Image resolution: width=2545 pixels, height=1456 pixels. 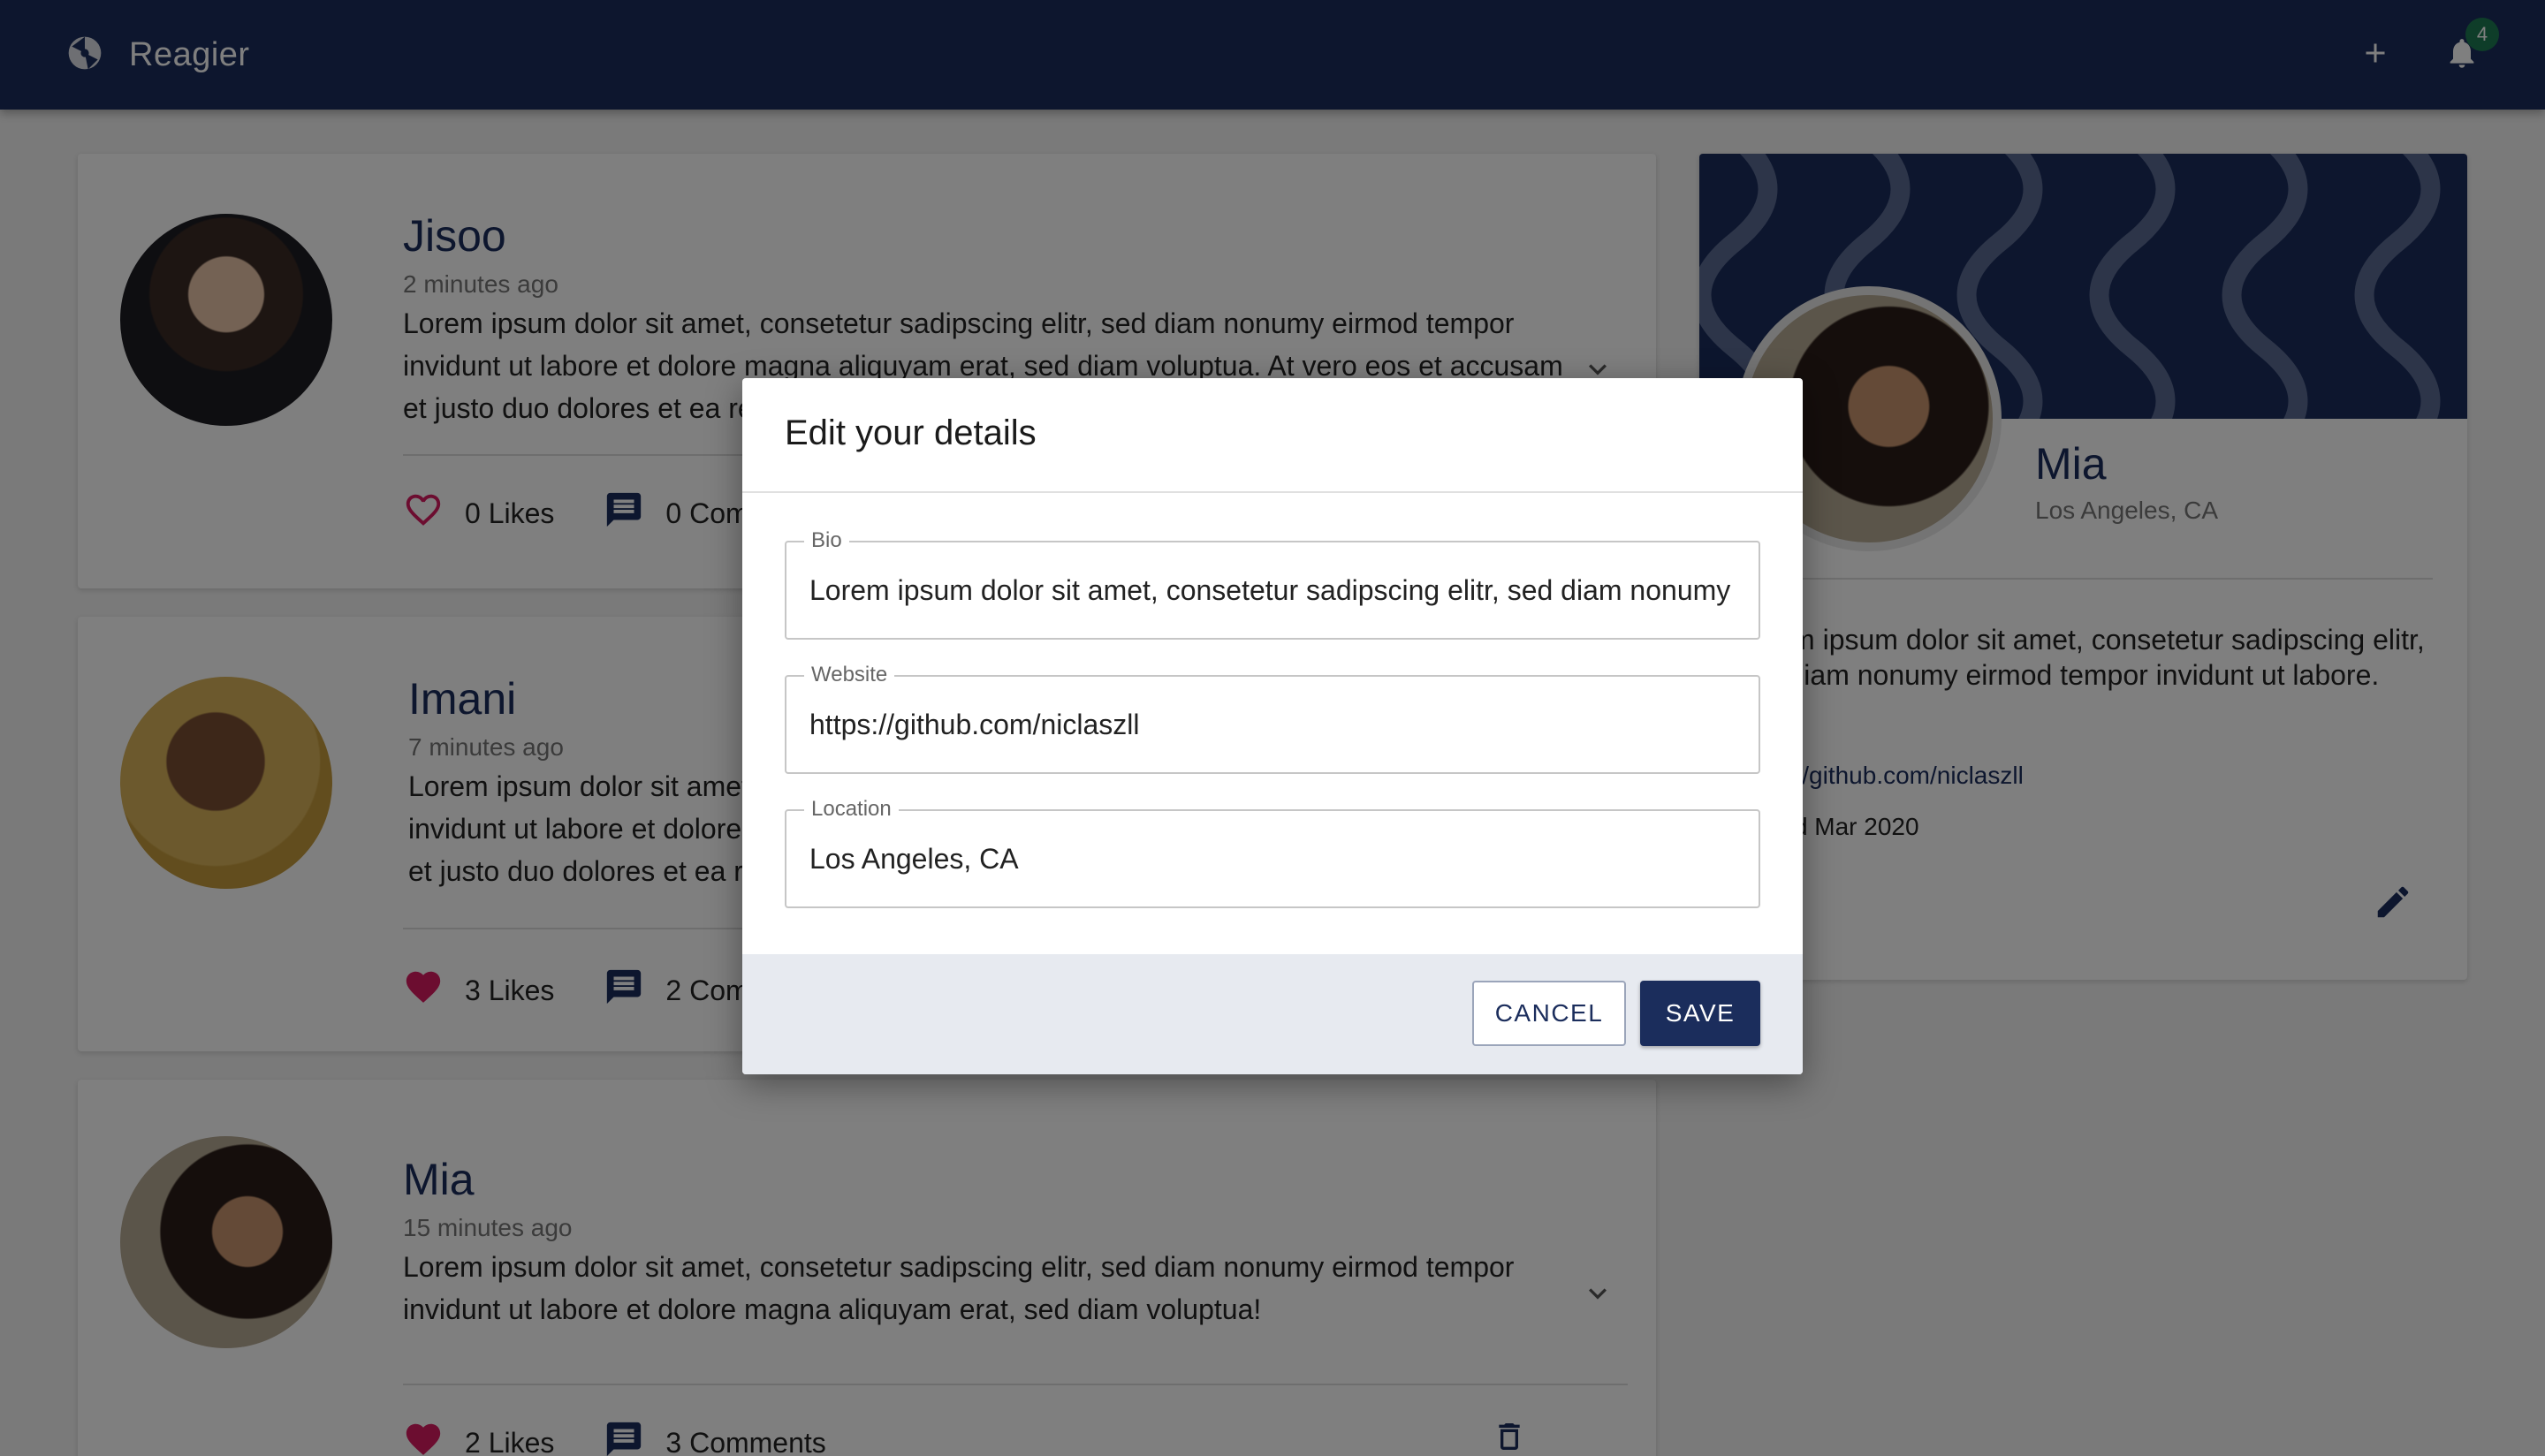 What do you see at coordinates (849, 675) in the screenshot?
I see `website-label: Website` at bounding box center [849, 675].